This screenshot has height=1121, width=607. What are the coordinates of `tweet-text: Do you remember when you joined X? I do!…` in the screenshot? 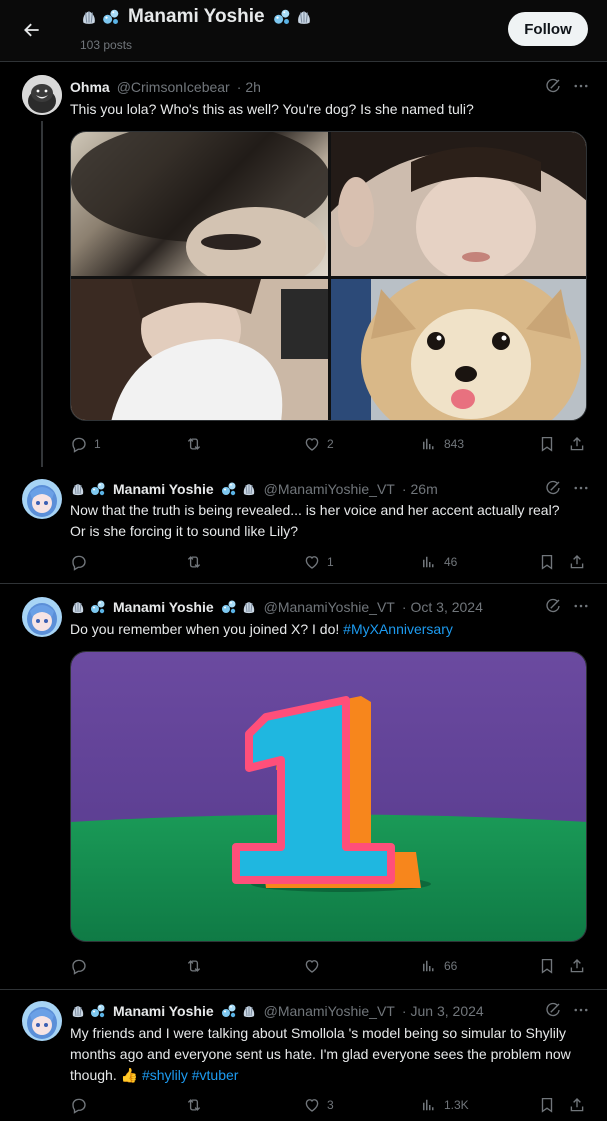 It's located at (320, 629).